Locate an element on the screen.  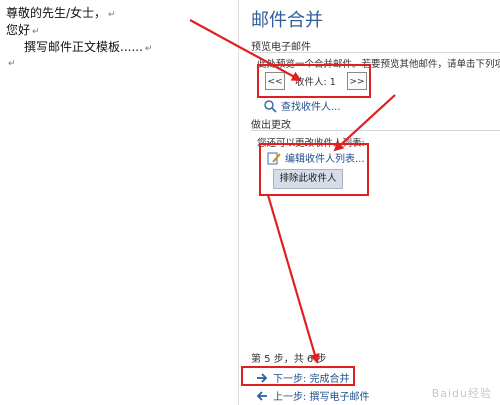
pane-title: 邮件合并 is located at coordinates (287, 20).